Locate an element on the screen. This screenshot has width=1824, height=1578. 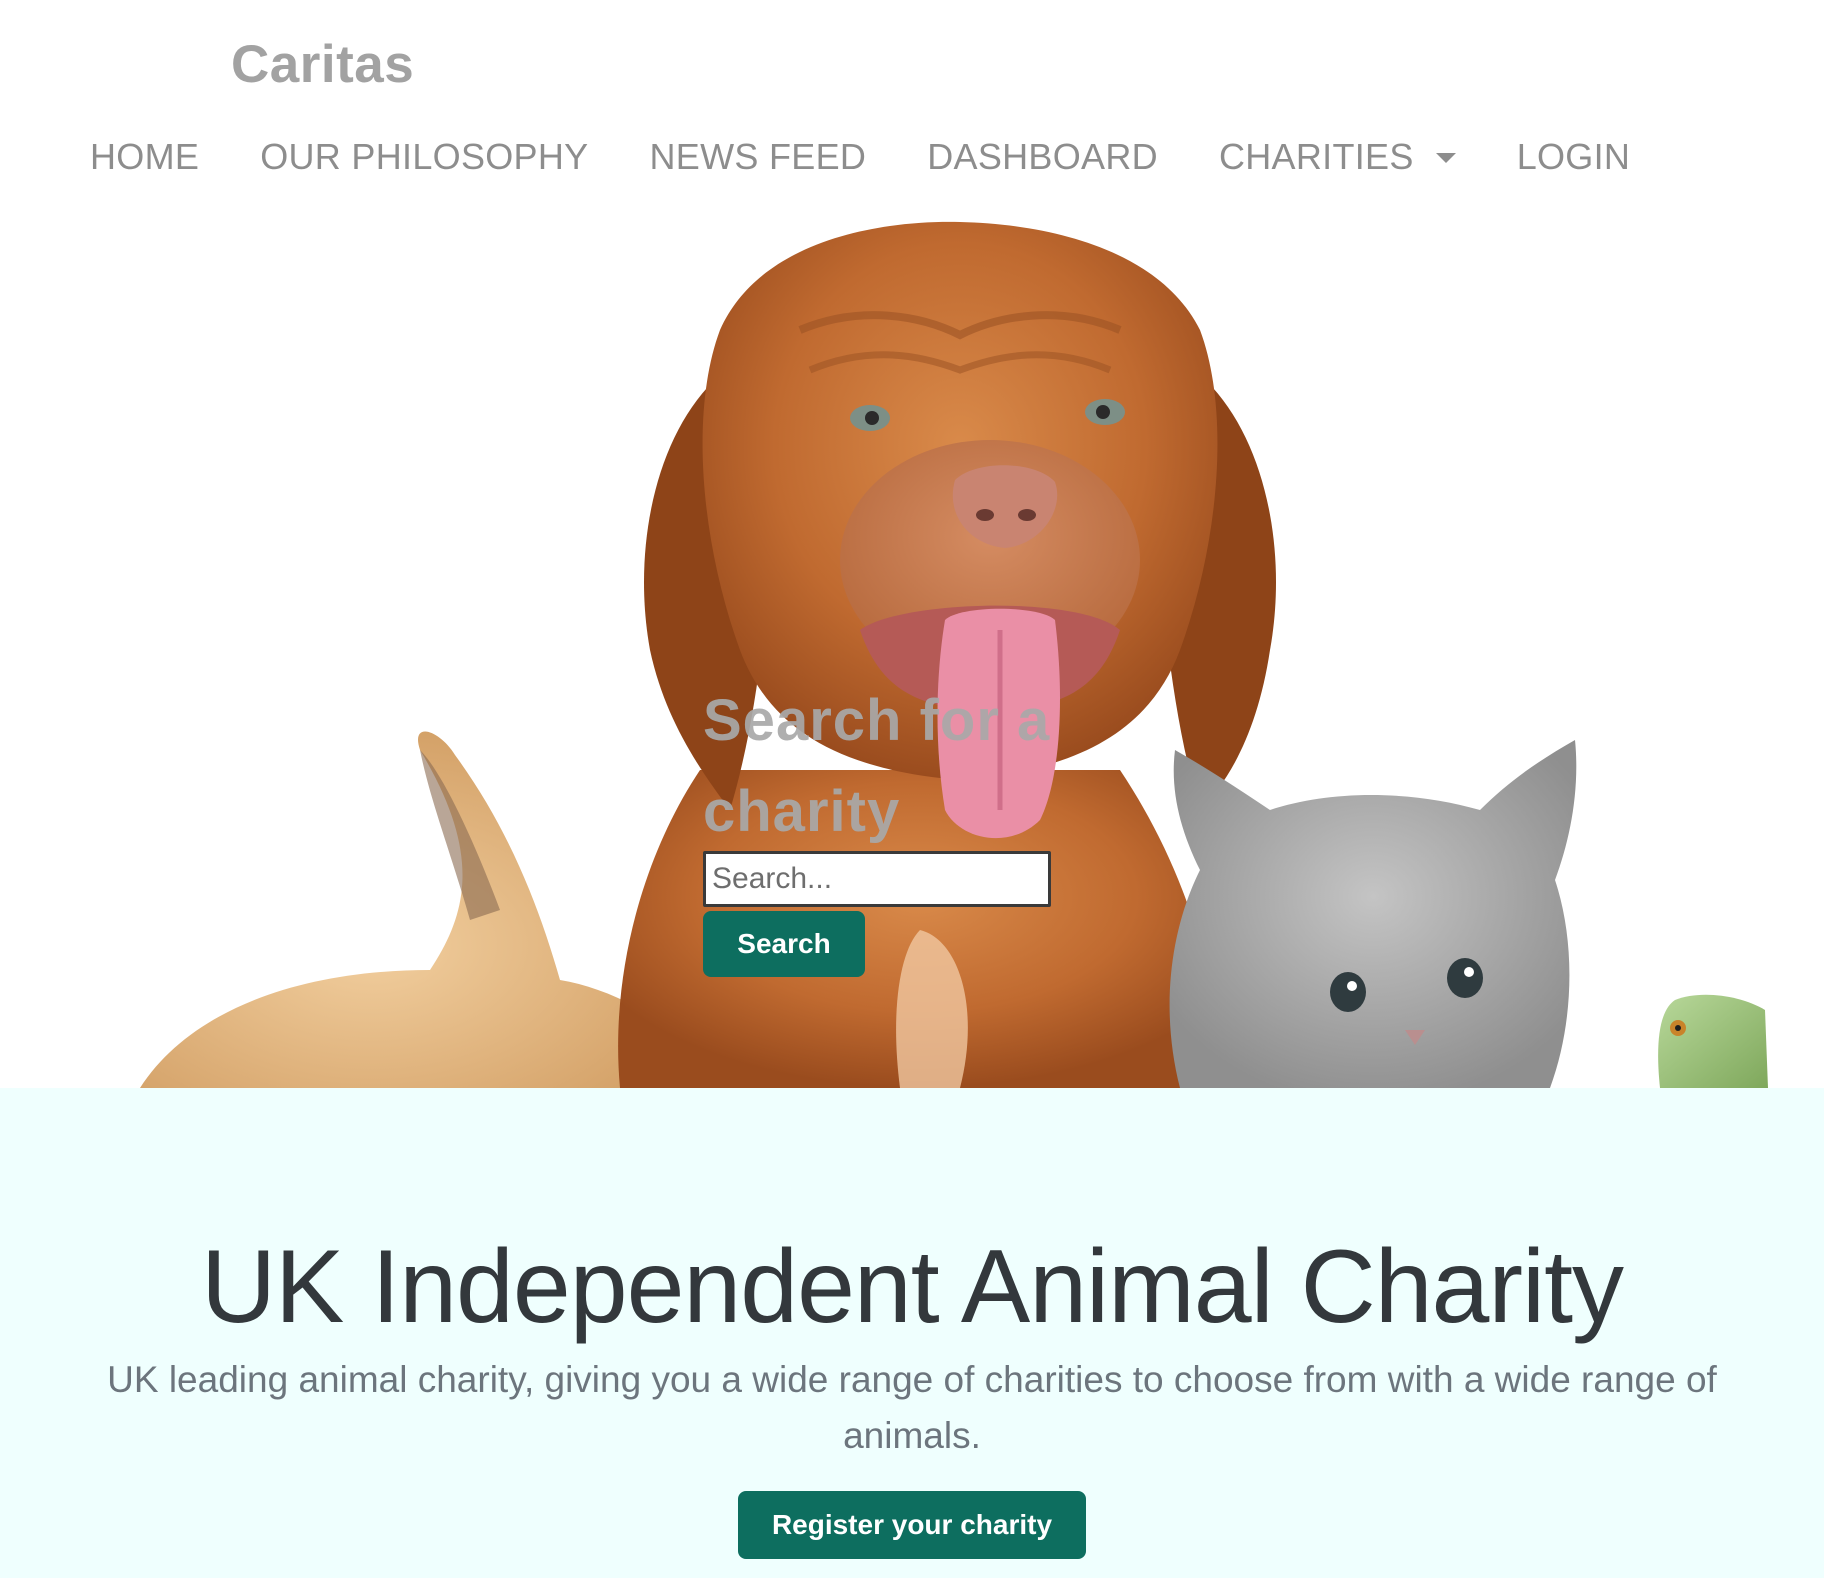
nav-charities-dropdown: CHARITIES is located at coordinates (1337, 157).